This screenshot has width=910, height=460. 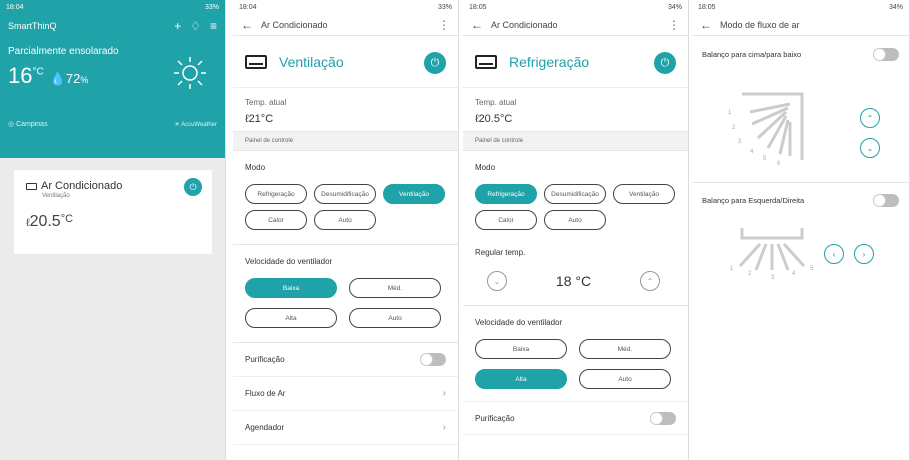 I want to click on status-time: 18:05, so click(x=478, y=7).